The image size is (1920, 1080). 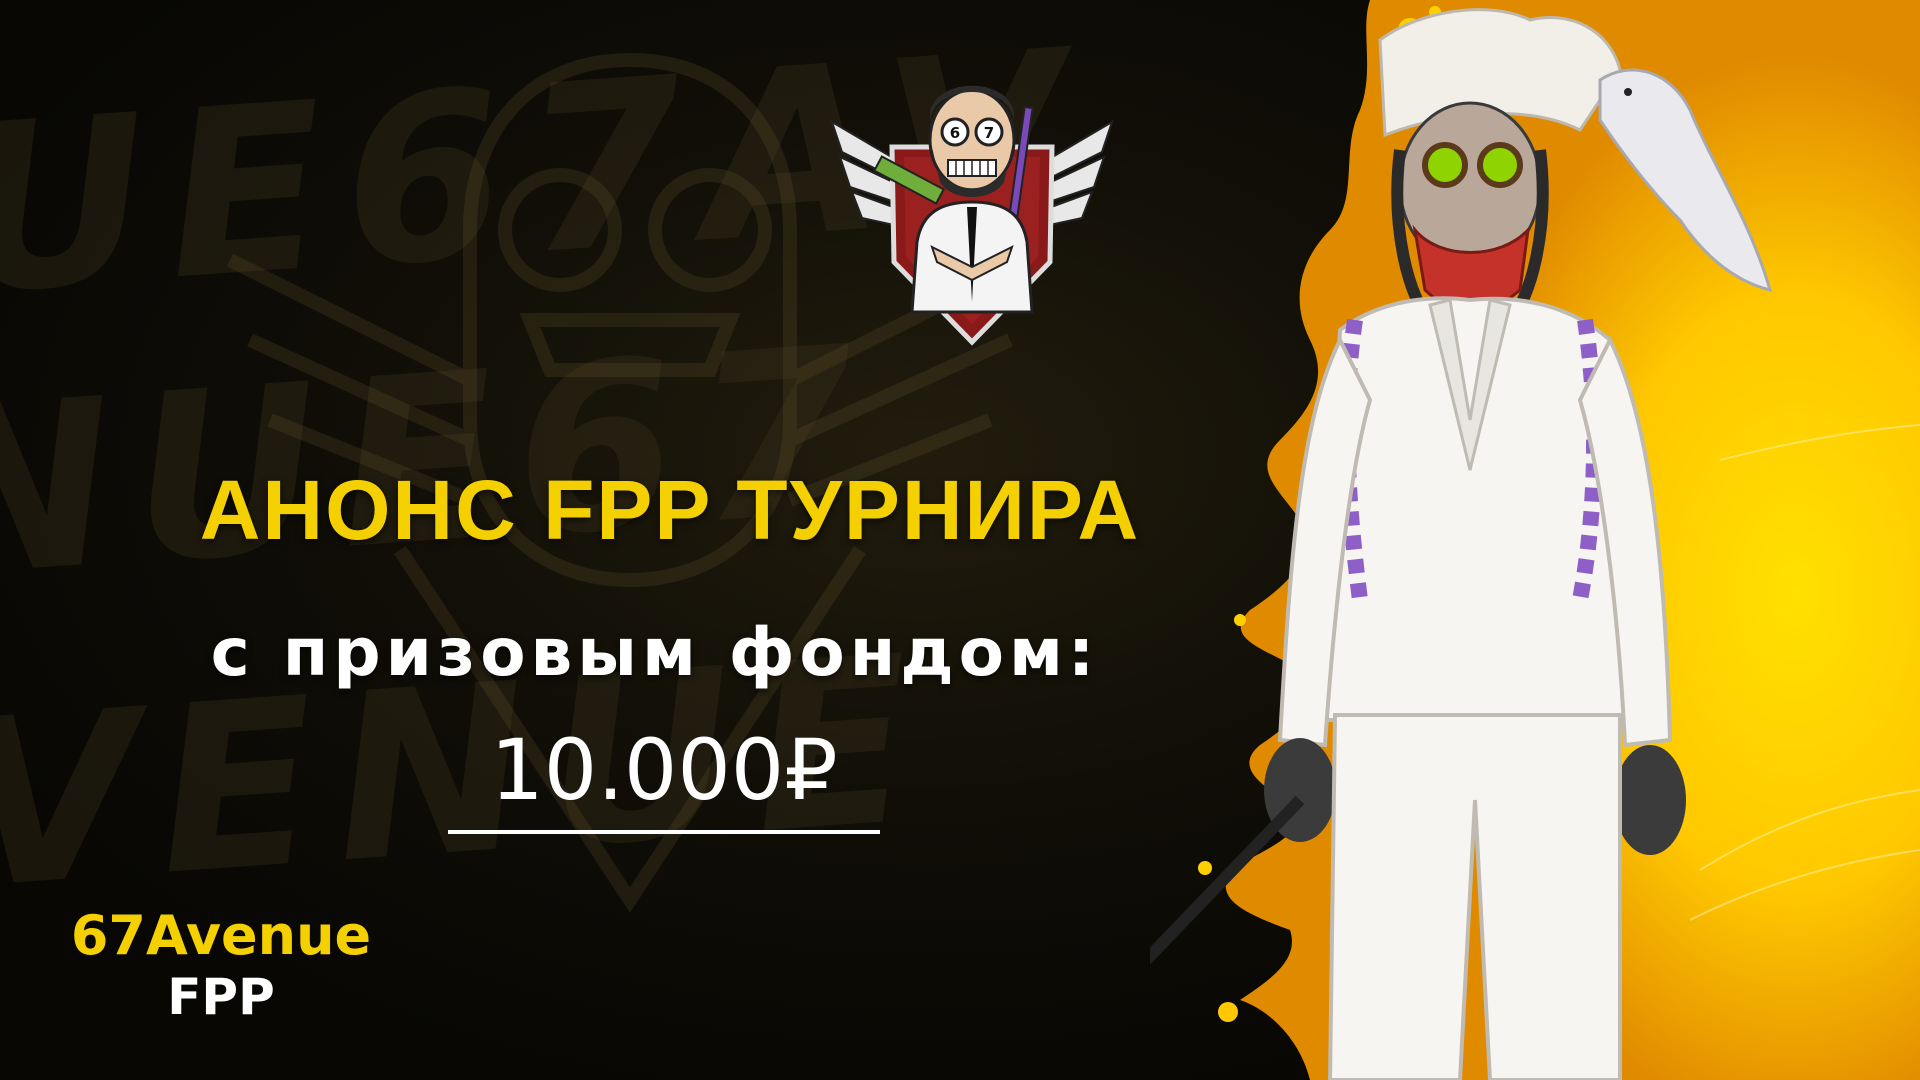 I want to click on brand-name: 67Avenue, so click(x=221, y=935).